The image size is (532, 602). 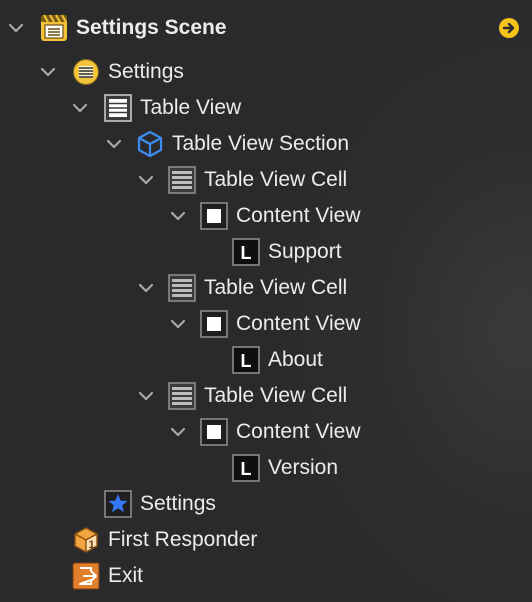 What do you see at coordinates (91, 545) in the screenshot?
I see `first-responder-badge: 1` at bounding box center [91, 545].